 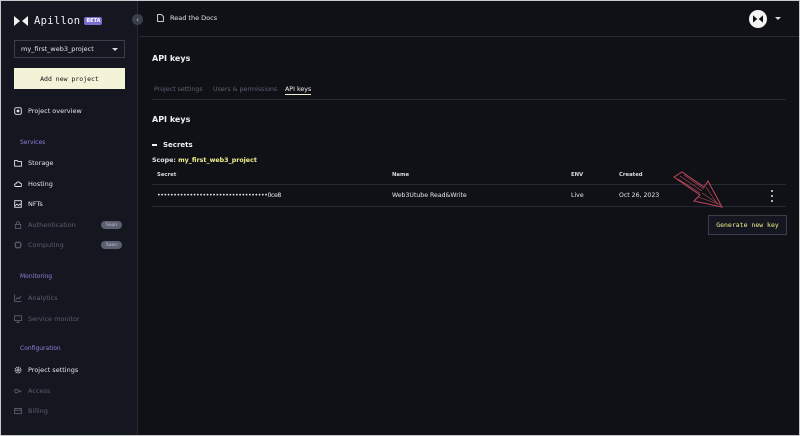 I want to click on chart-icon, so click(x=18, y=298).